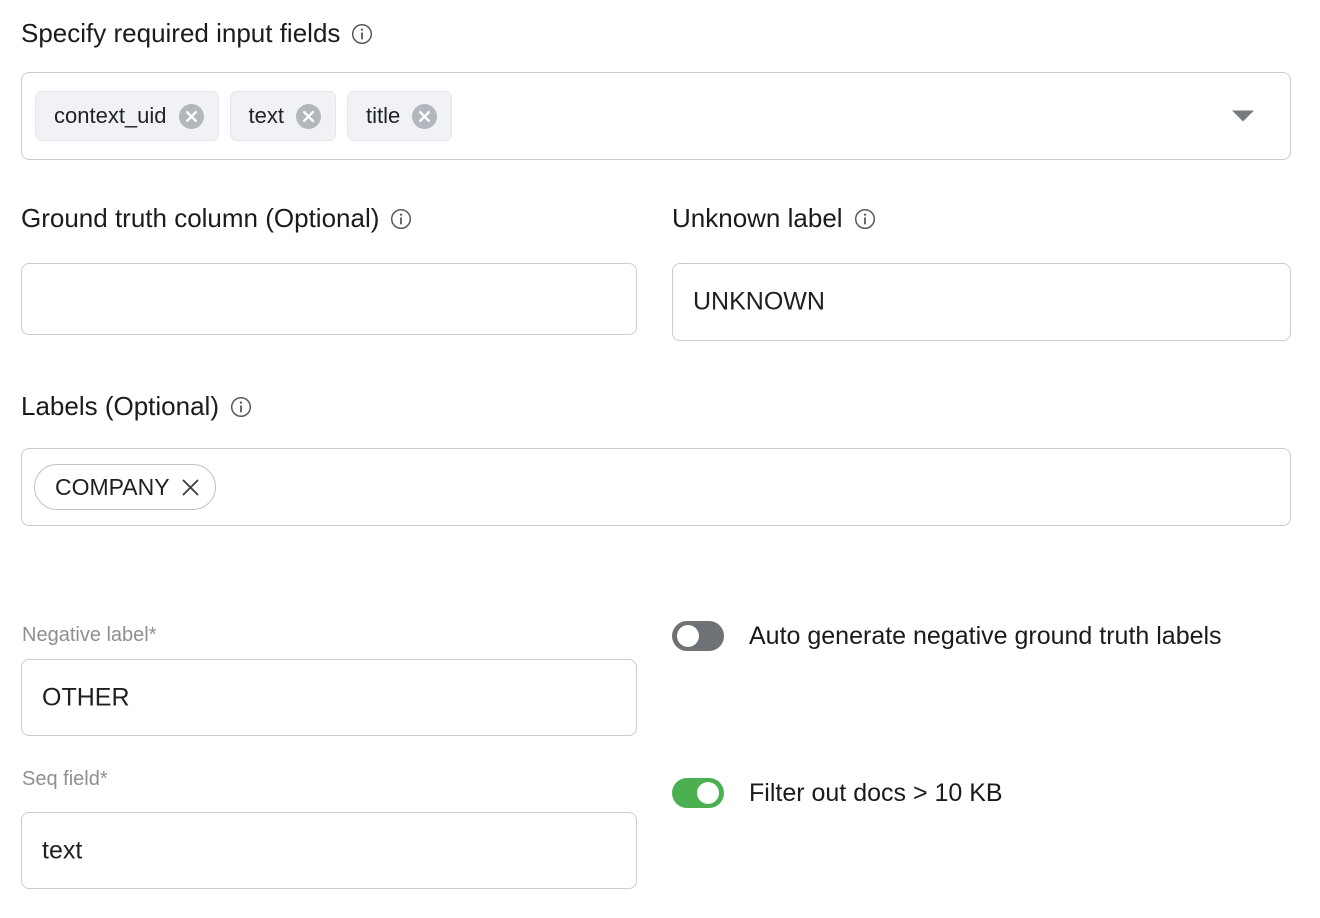  I want to click on filter-out-large-docs-toggle, so click(698, 793).